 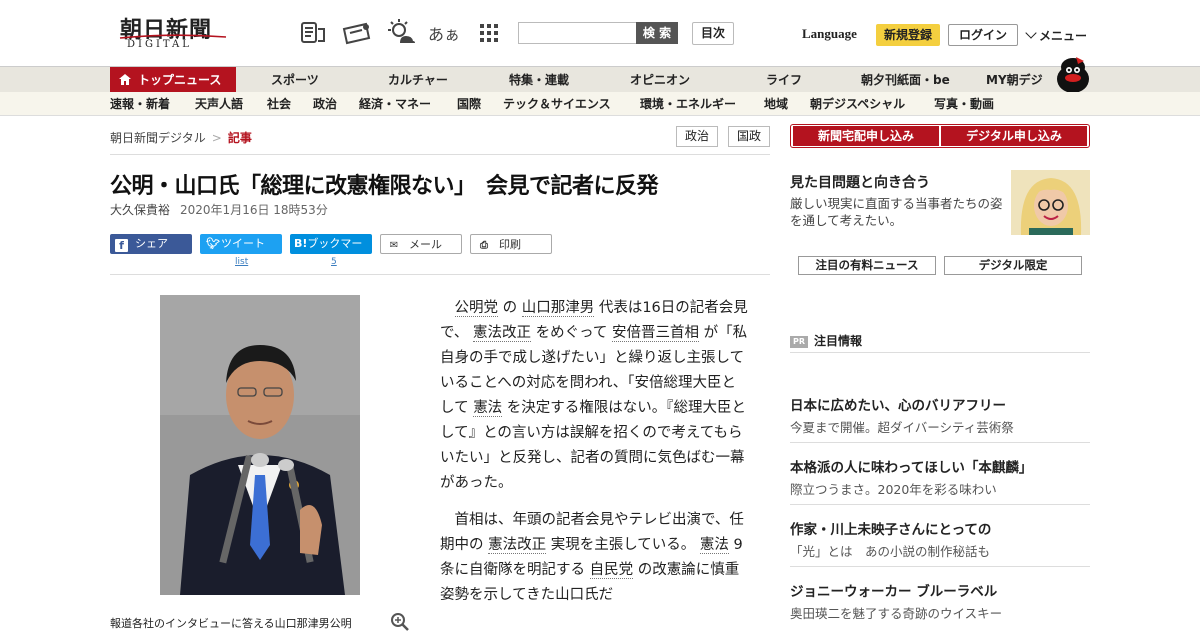 What do you see at coordinates (896, 612) in the screenshot?
I see `pr-item-sub: 奥田瑛二を魅了する奇跡のウイスキー` at bounding box center [896, 612].